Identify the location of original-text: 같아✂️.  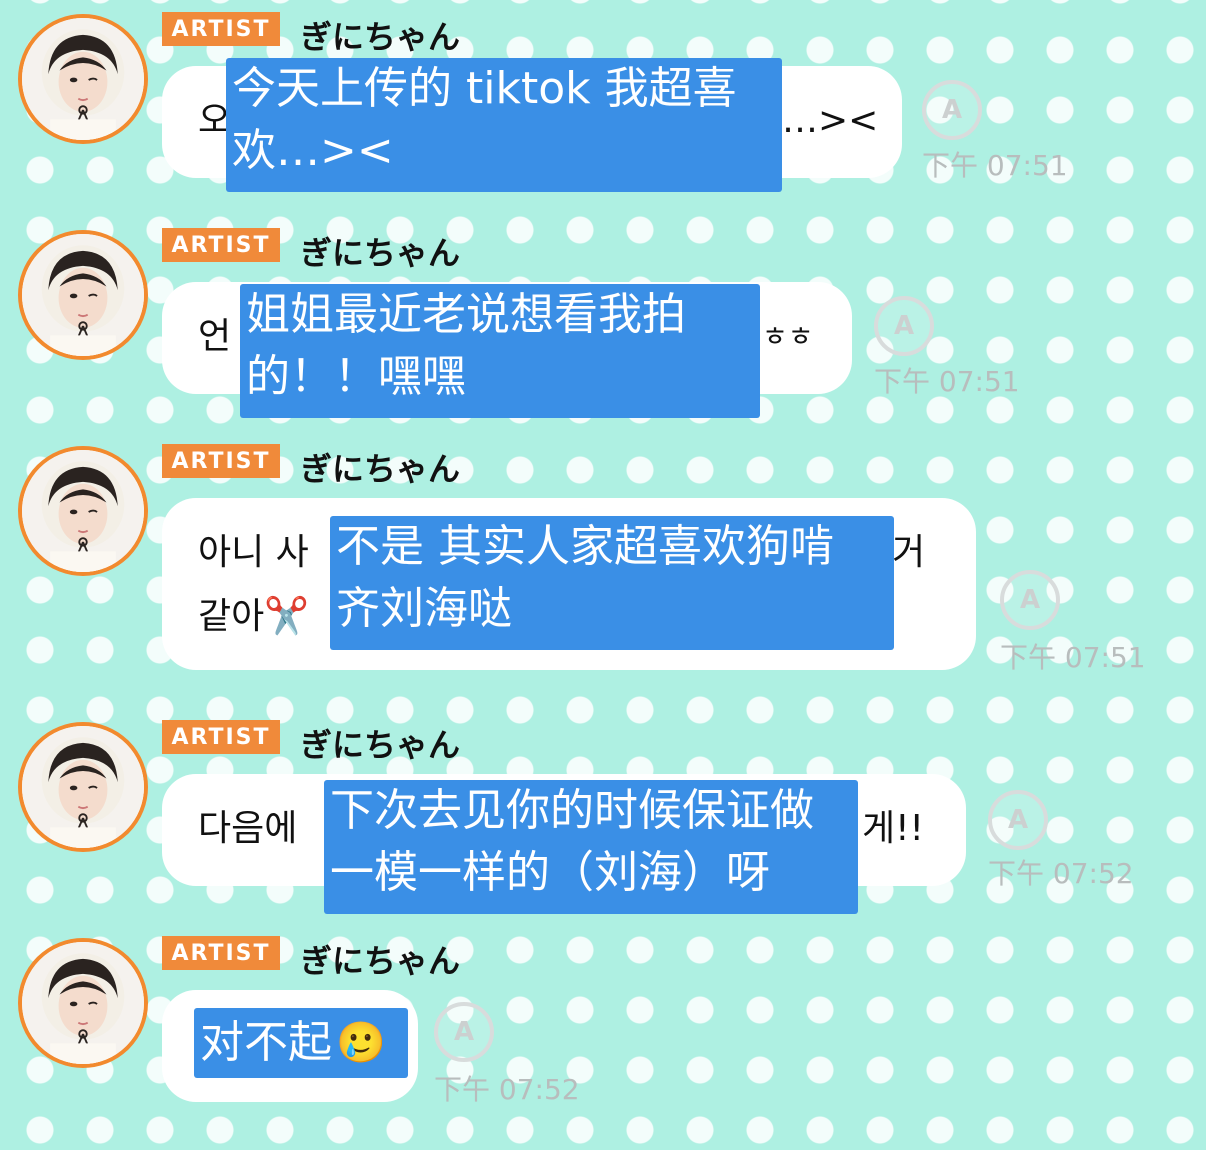
(254, 616).